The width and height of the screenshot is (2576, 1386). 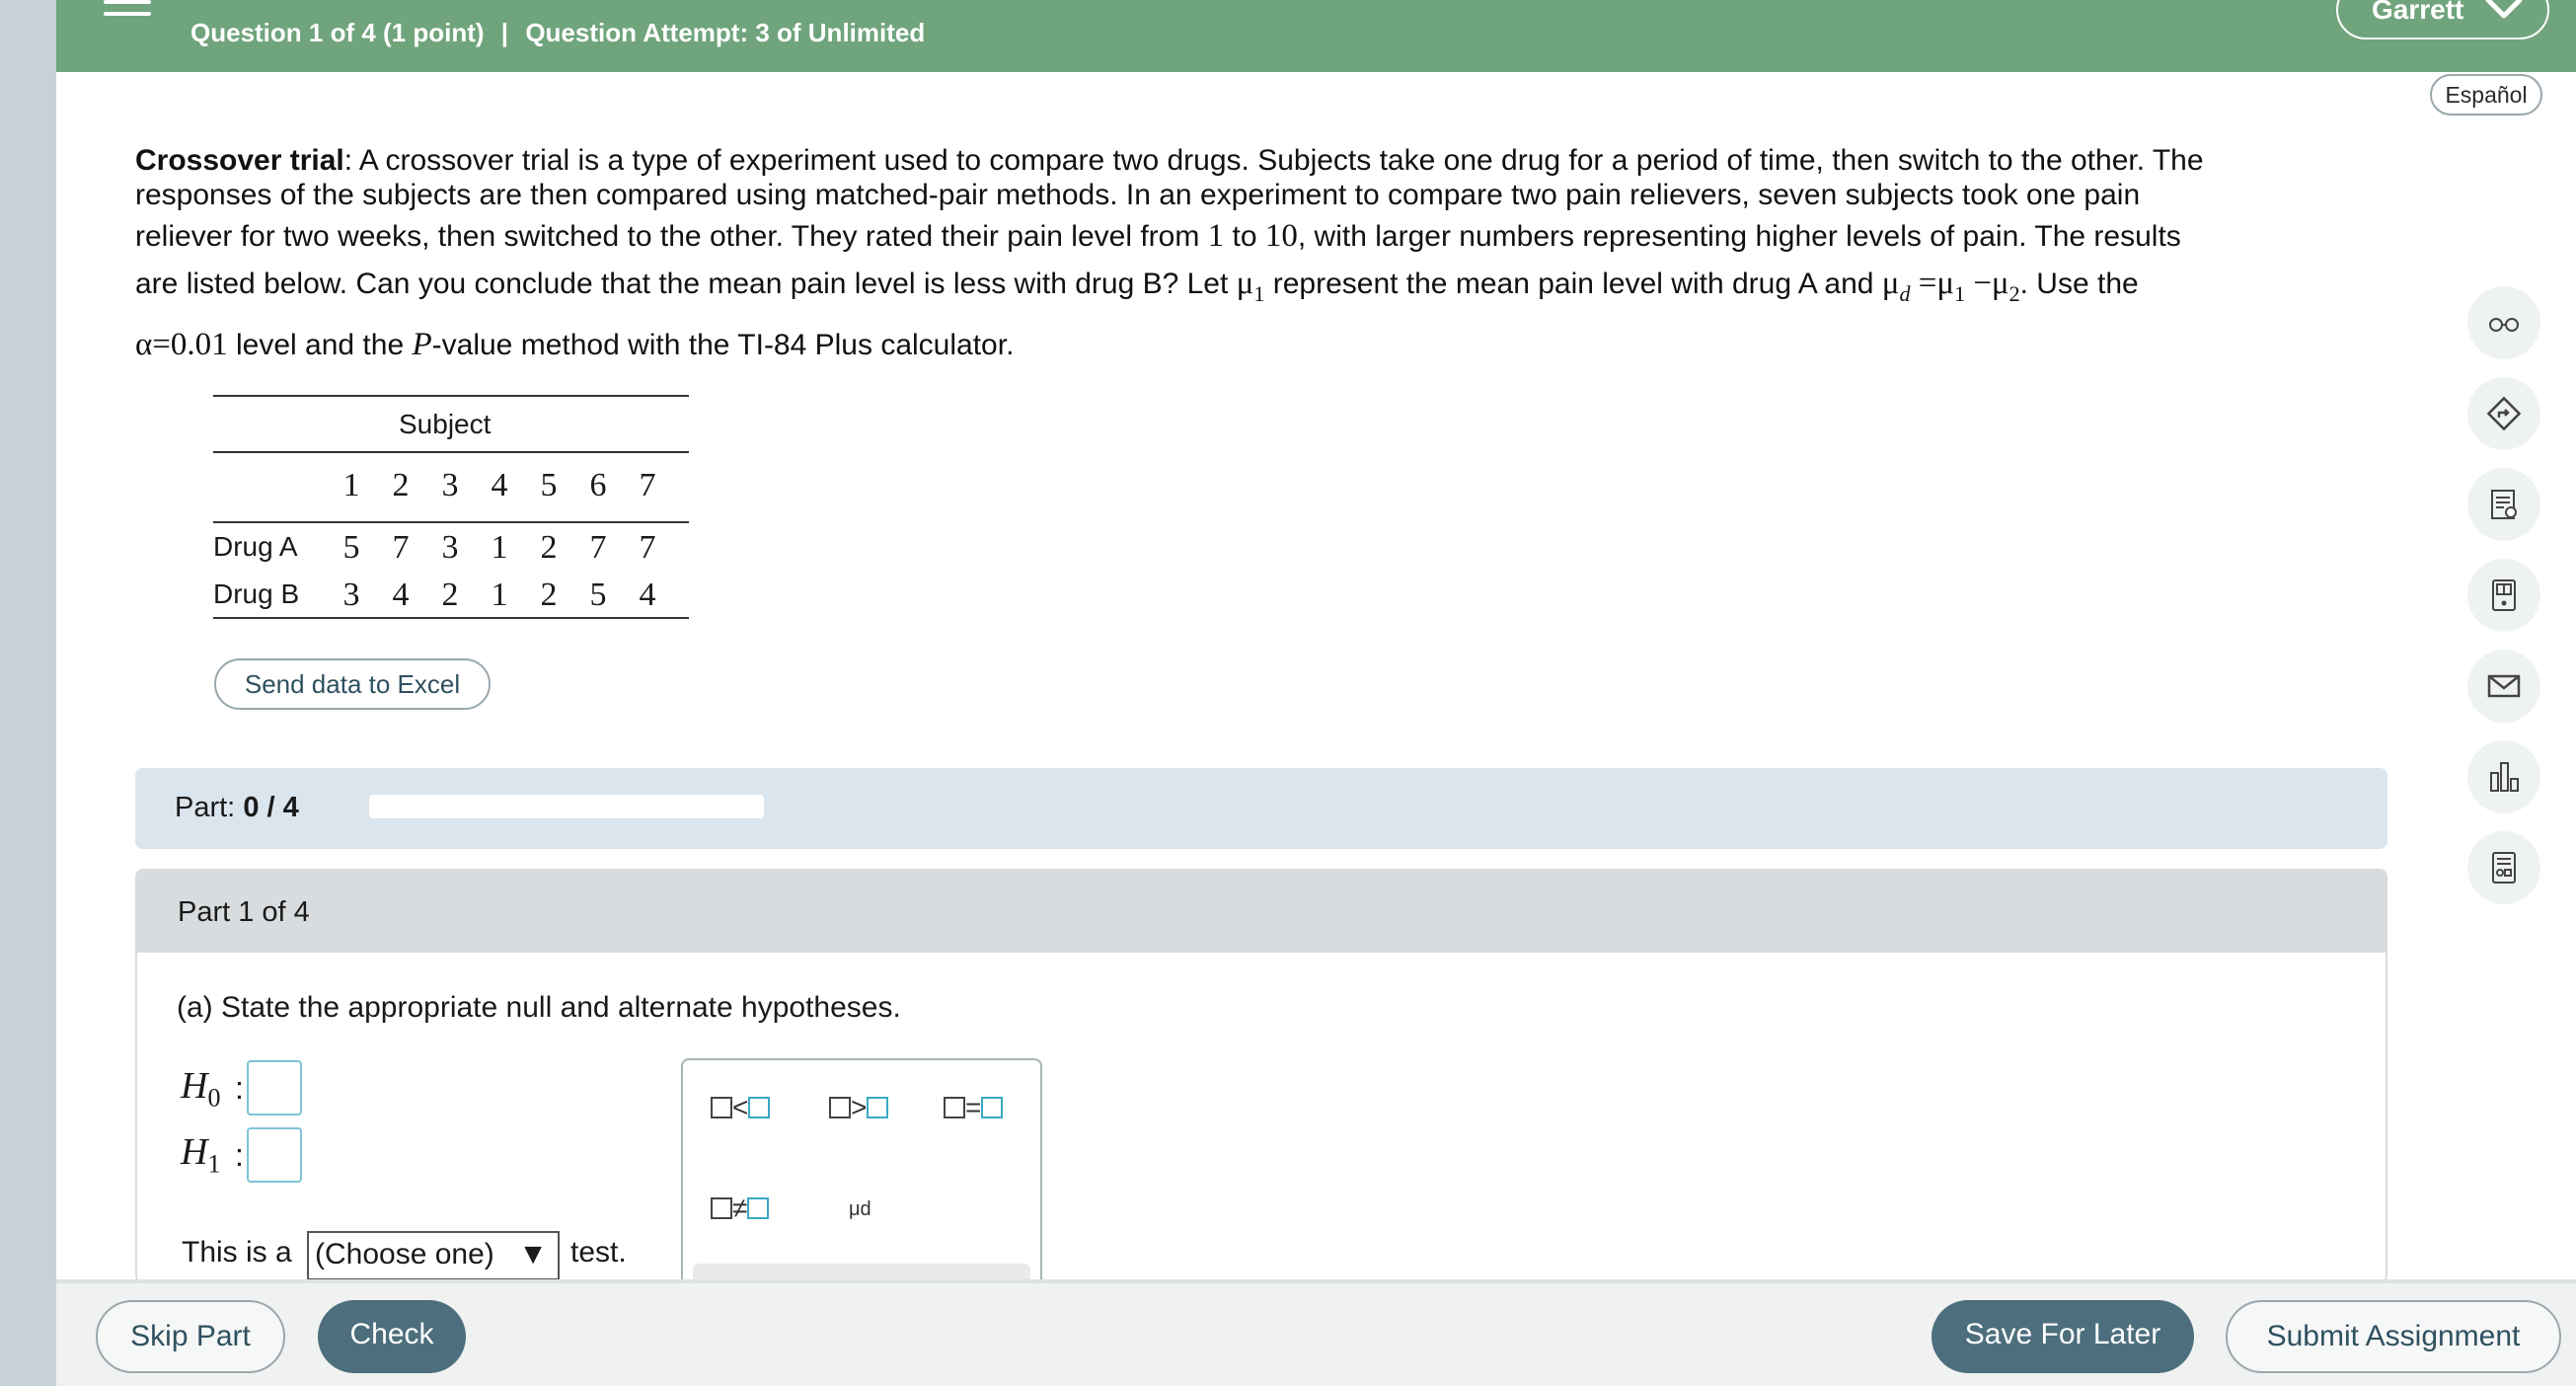 What do you see at coordinates (451, 618) in the screenshot?
I see `table-rule-bottom` at bounding box center [451, 618].